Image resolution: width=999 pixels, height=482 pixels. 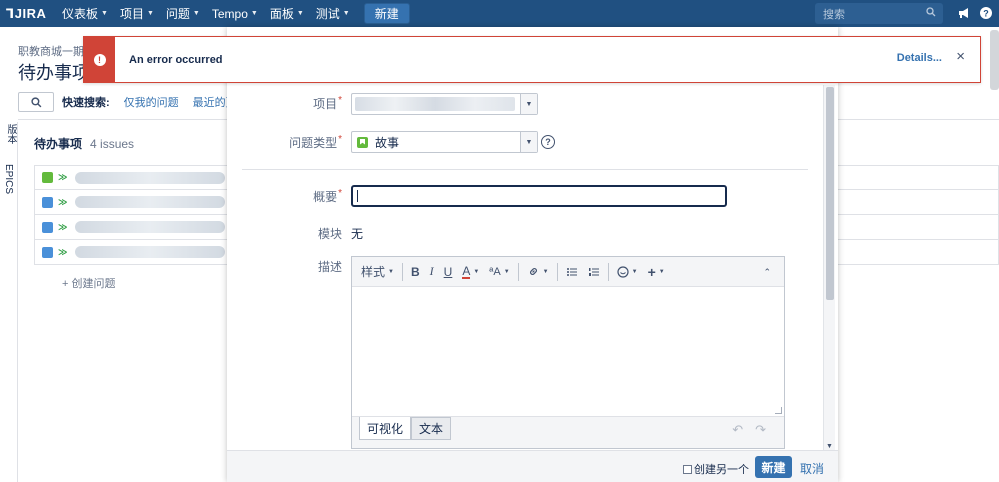 I want to click on summary-label: 概要*, so click(x=284, y=196).